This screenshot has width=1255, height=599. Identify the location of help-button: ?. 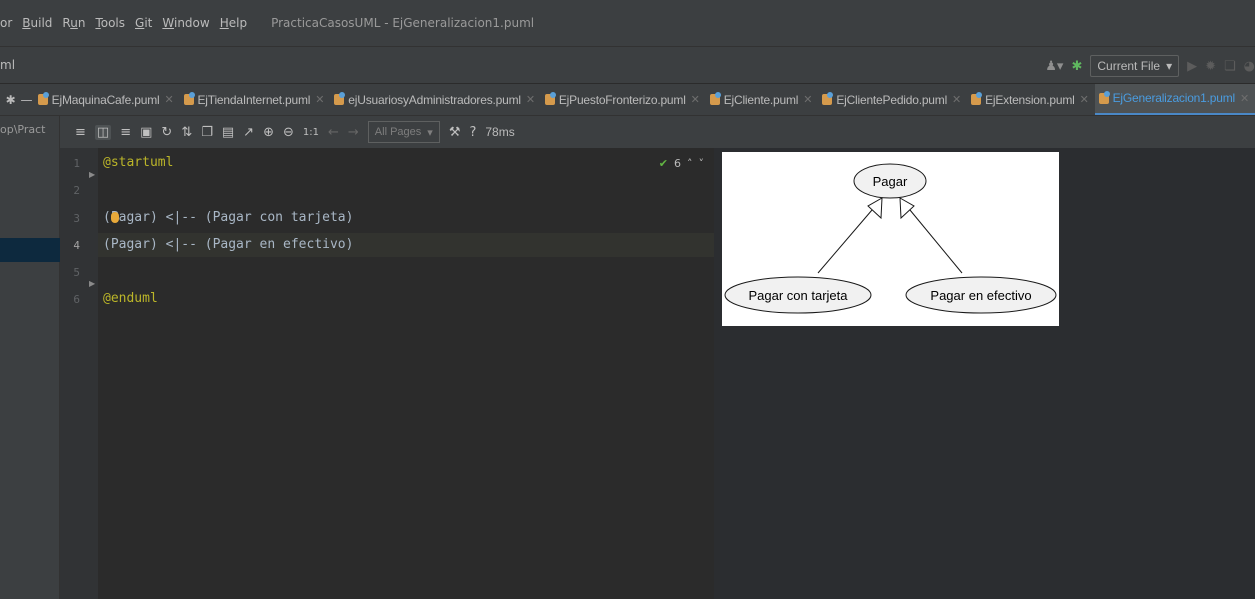
(472, 132).